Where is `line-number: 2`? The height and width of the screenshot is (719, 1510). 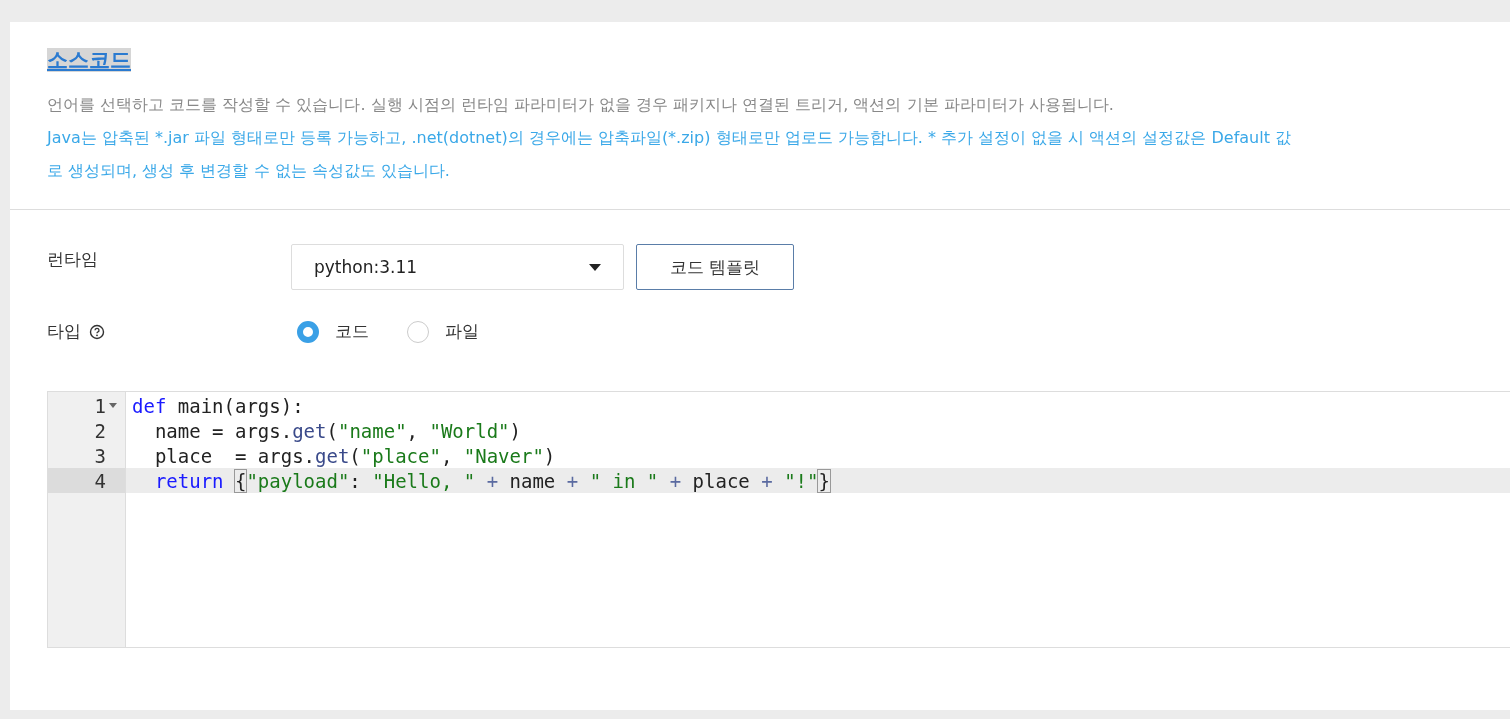
line-number: 2 is located at coordinates (100, 430).